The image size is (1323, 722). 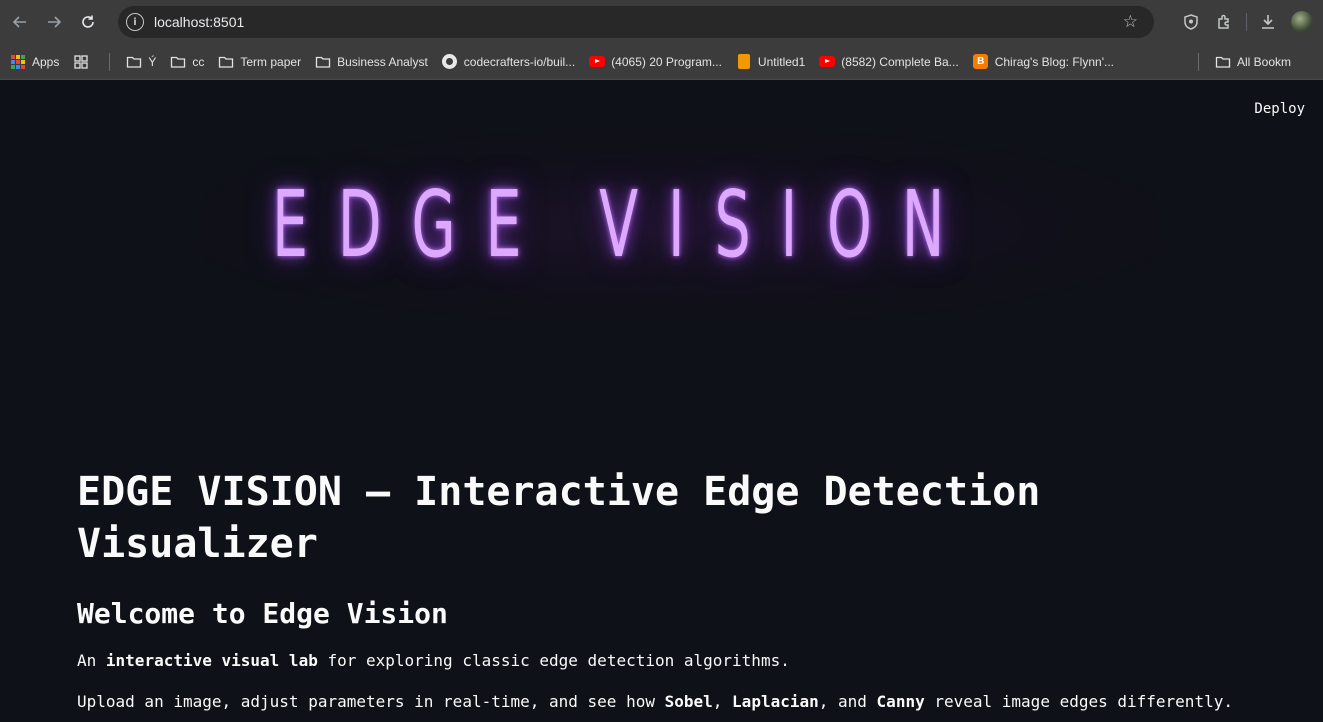 I want to click on bookmark-label: Ý, so click(x=152, y=61).